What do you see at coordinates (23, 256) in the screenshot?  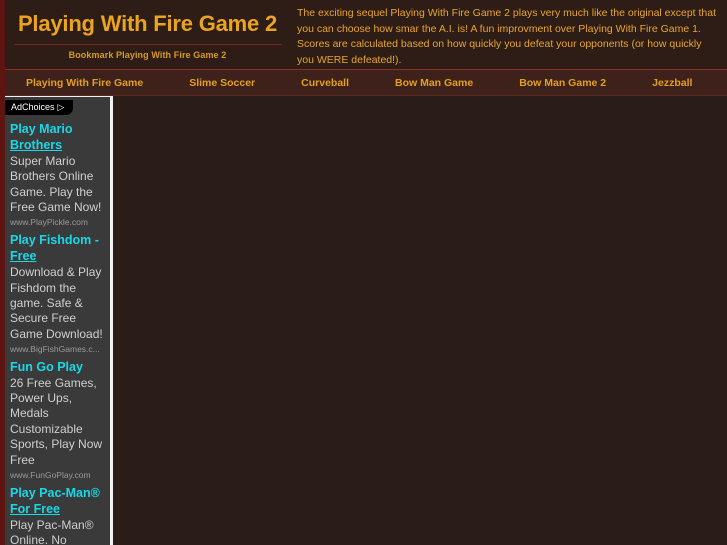 I see `ad-title-tail: Free` at bounding box center [23, 256].